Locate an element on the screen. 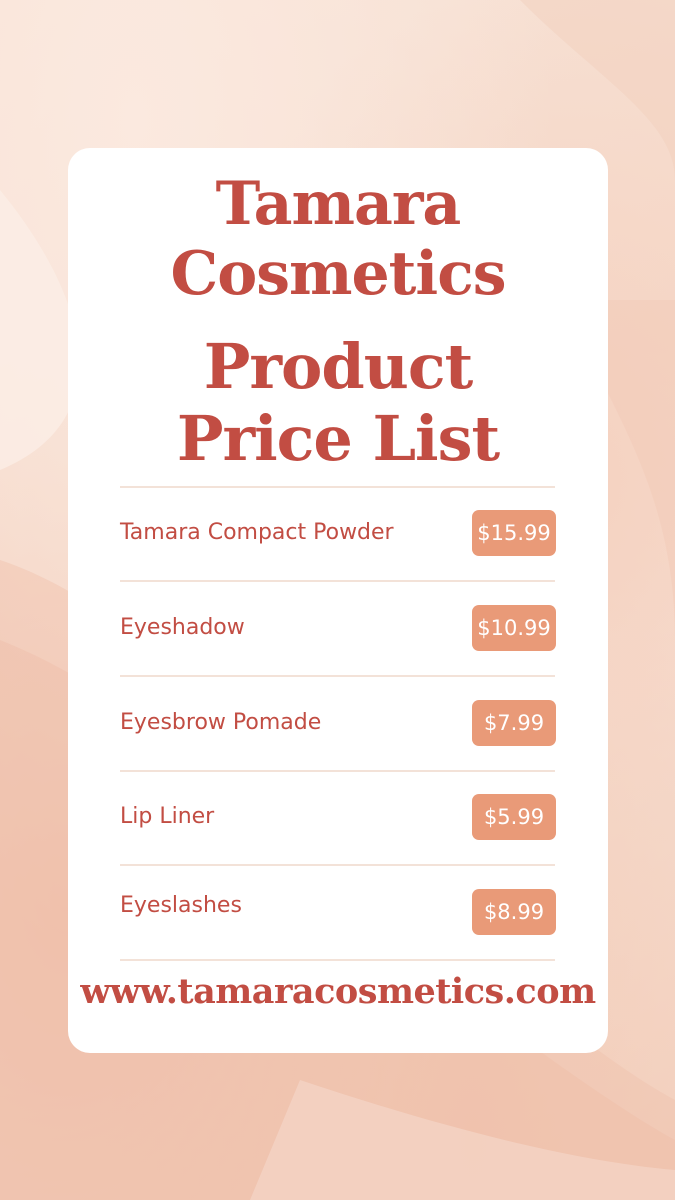 The height and width of the screenshot is (1200, 675). heading-line-1: Product is located at coordinates (338, 366).